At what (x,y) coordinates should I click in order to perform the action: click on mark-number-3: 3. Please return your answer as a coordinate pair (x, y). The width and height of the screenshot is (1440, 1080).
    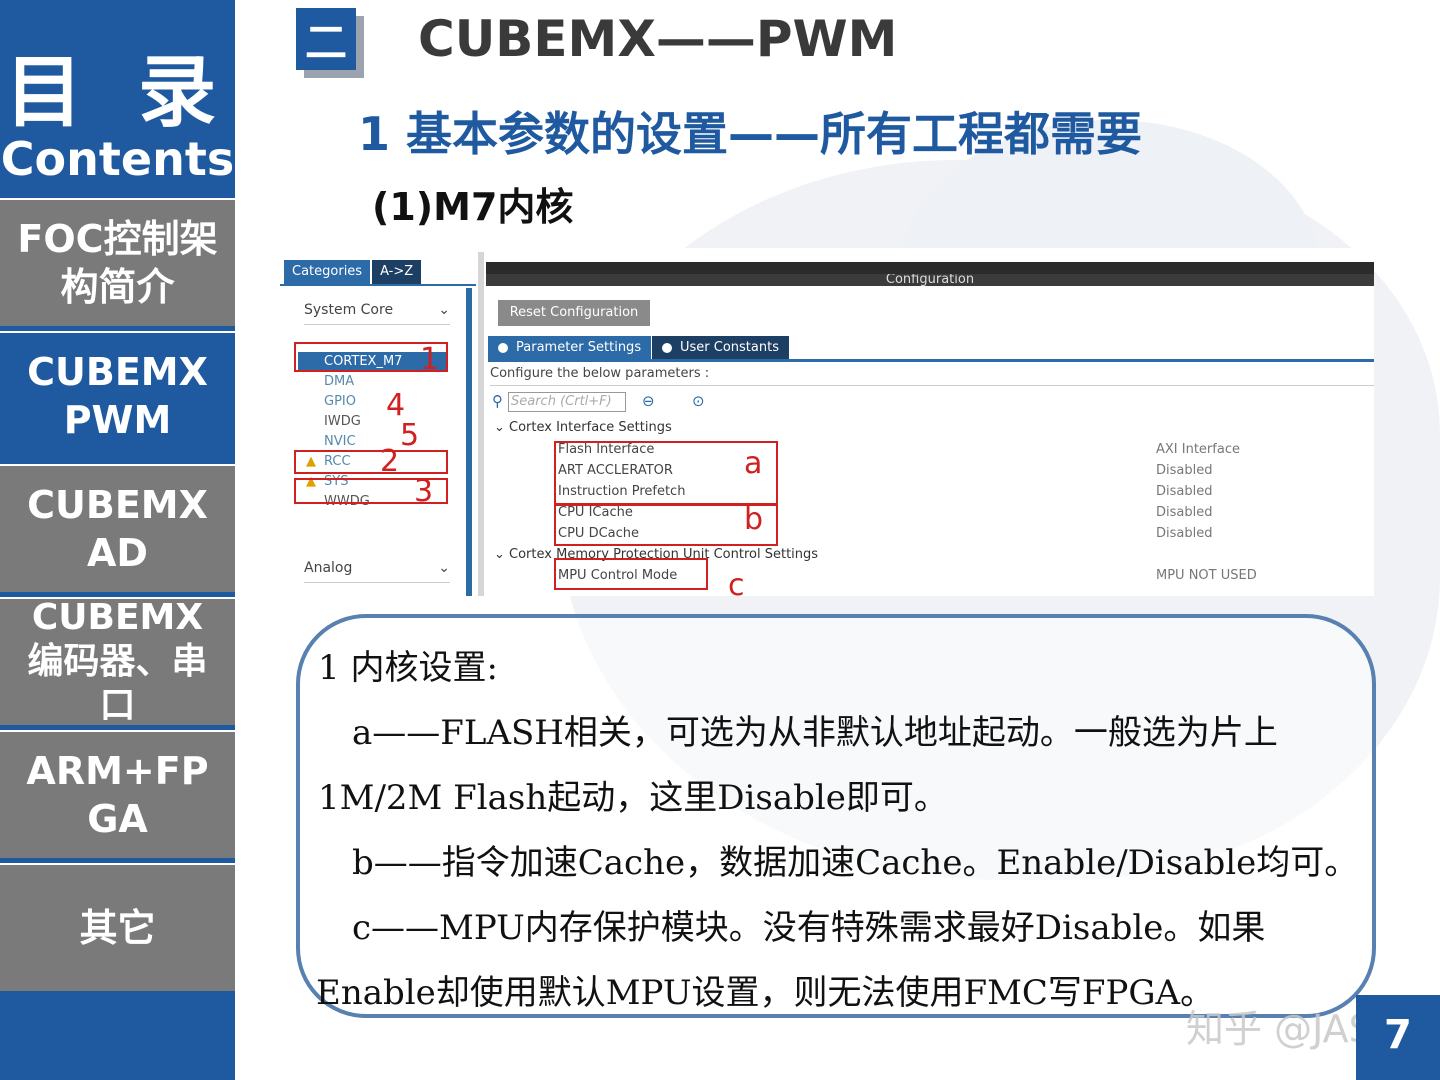
    Looking at the image, I should click on (424, 491).